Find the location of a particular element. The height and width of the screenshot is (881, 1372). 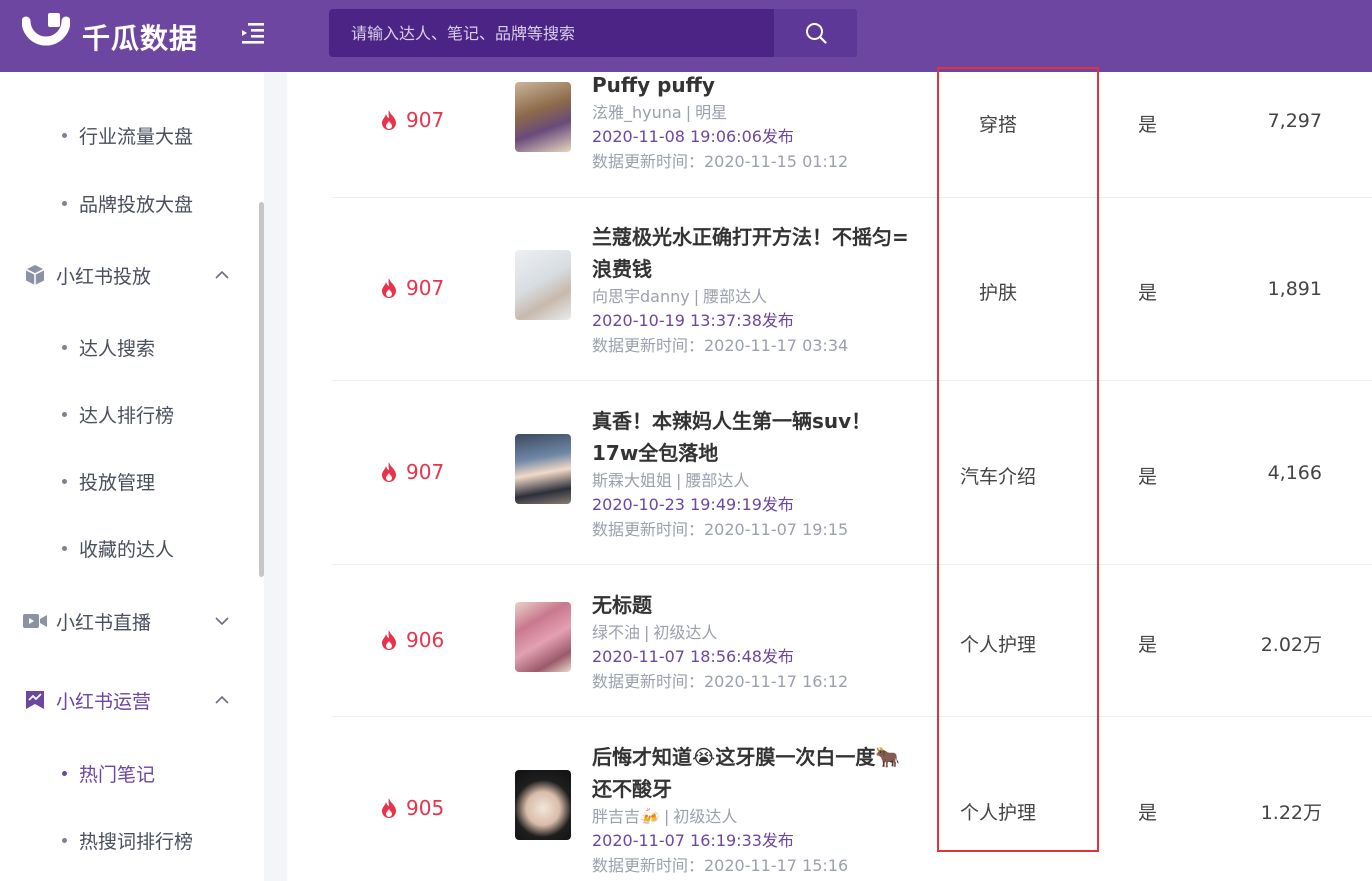

note-author: 泫雅_hyuna is located at coordinates (637, 112).